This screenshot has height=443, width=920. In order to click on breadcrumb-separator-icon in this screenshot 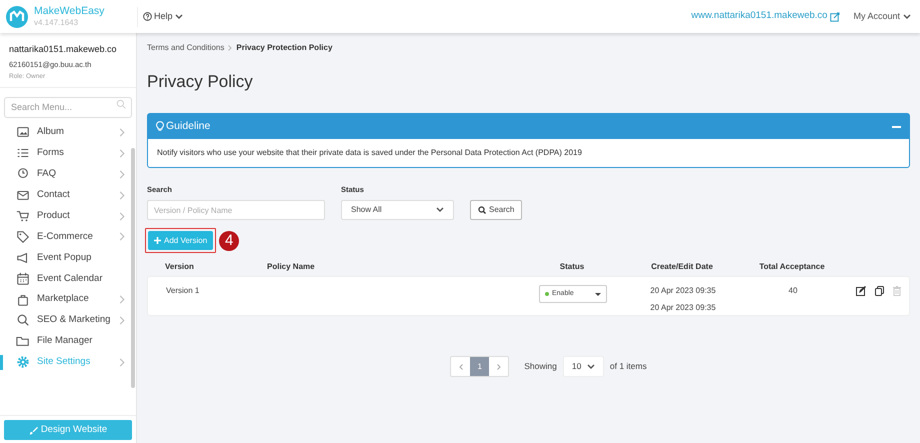, I will do `click(230, 48)`.